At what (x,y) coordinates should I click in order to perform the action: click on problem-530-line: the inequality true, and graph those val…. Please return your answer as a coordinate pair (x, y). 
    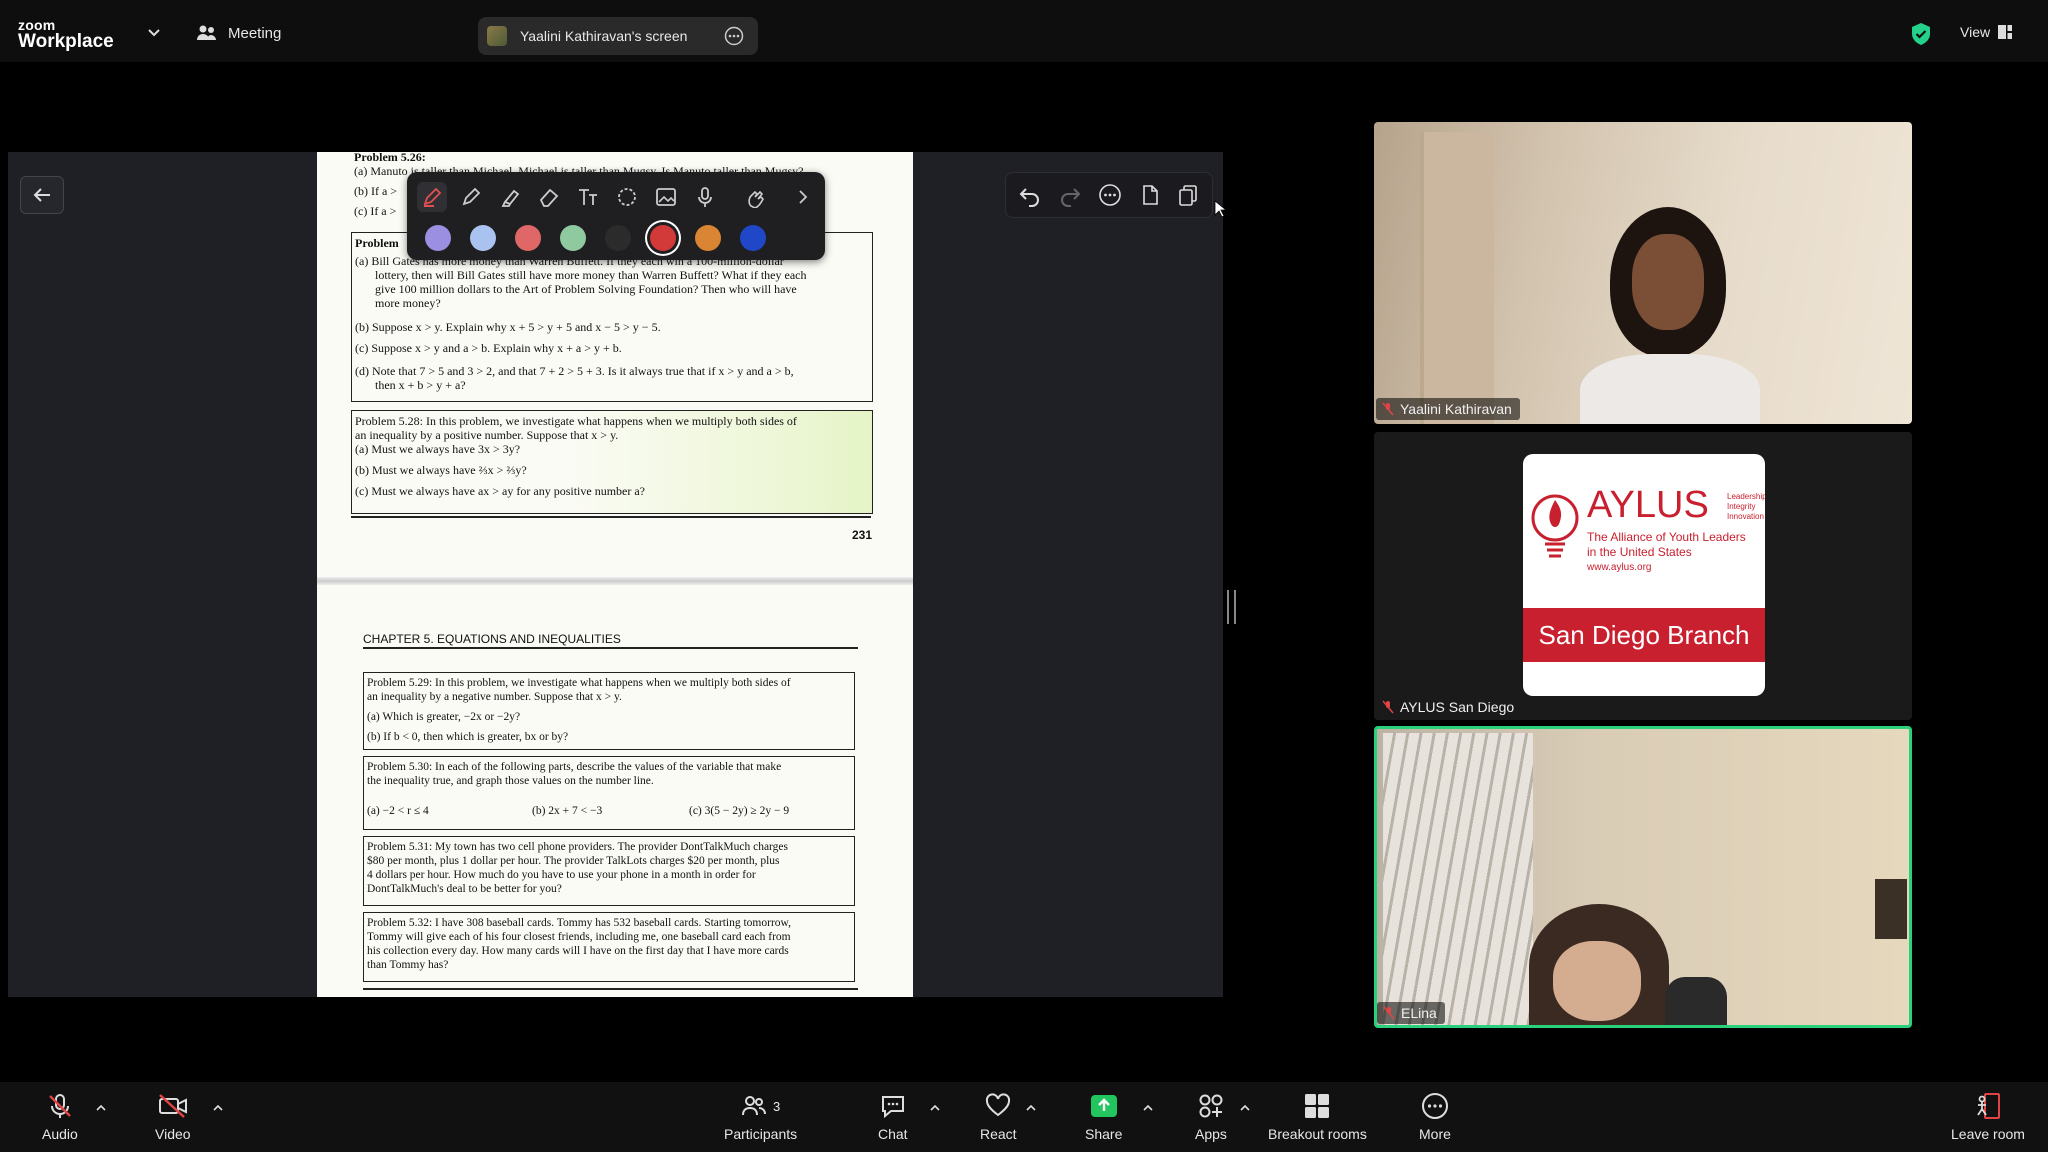
    Looking at the image, I should click on (510, 781).